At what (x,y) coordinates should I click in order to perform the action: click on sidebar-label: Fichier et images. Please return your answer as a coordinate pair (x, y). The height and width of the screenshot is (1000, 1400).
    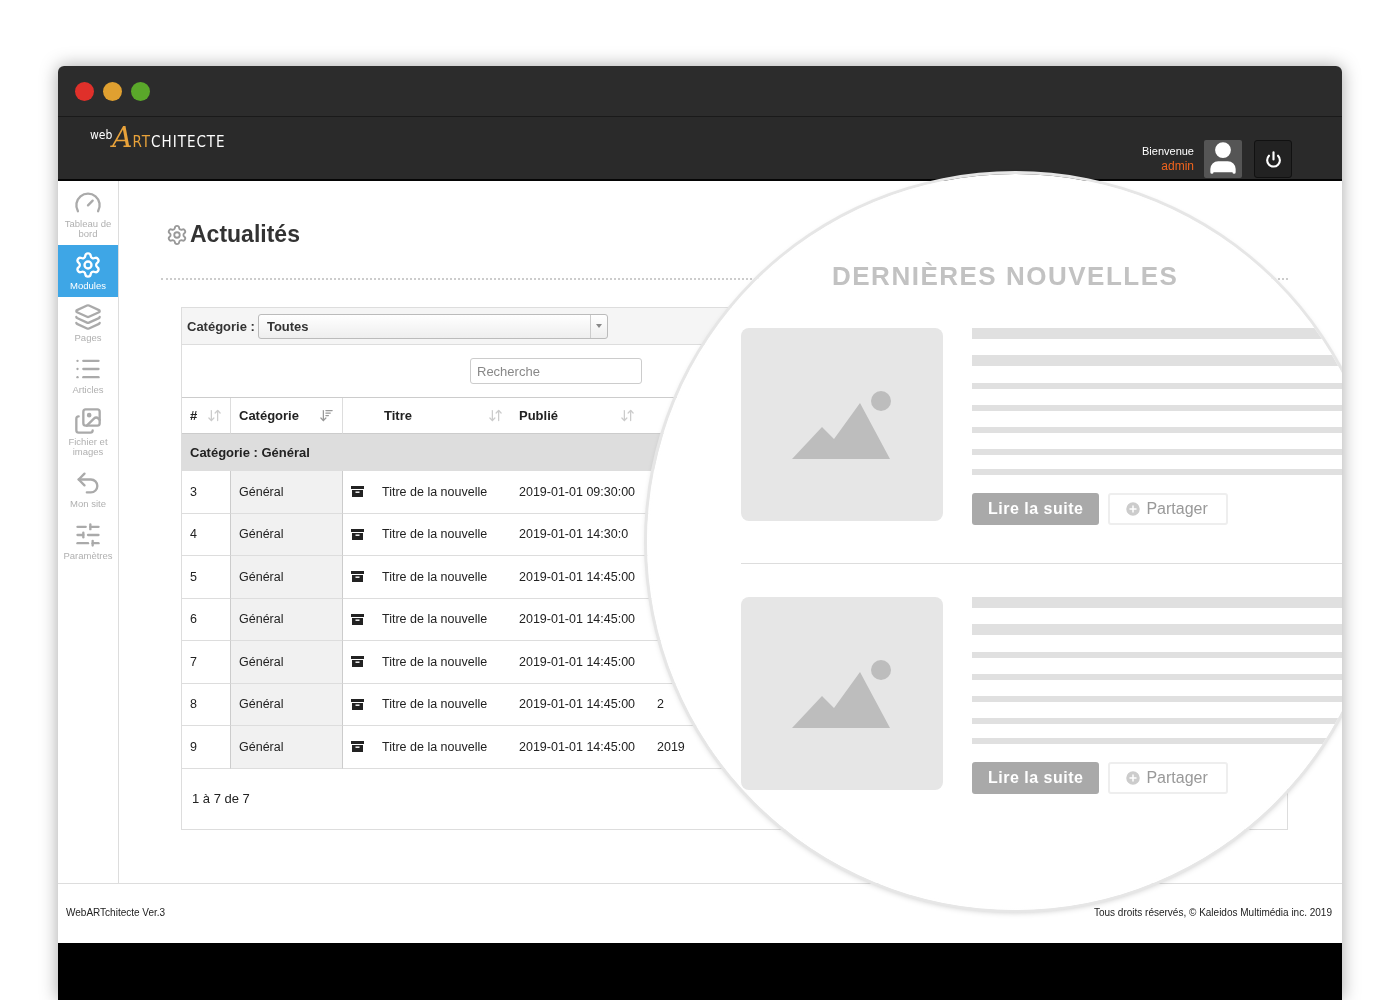
    Looking at the image, I should click on (88, 447).